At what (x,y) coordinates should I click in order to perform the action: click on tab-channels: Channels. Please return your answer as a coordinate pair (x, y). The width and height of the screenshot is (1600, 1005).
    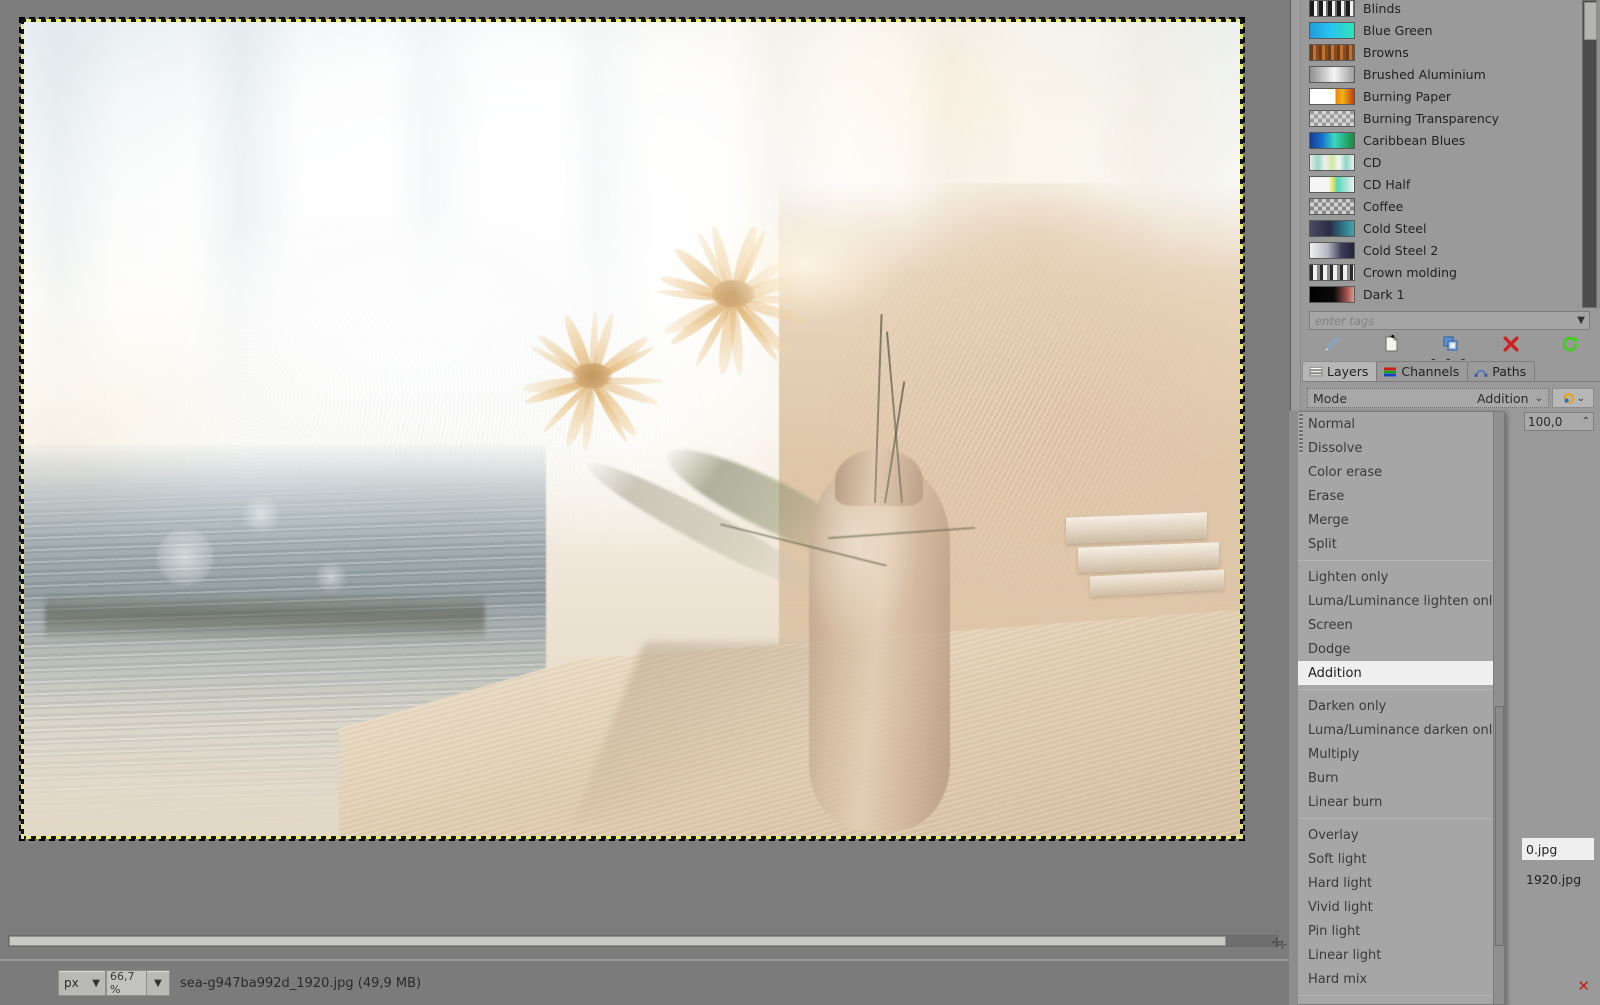
    Looking at the image, I should click on (1422, 371).